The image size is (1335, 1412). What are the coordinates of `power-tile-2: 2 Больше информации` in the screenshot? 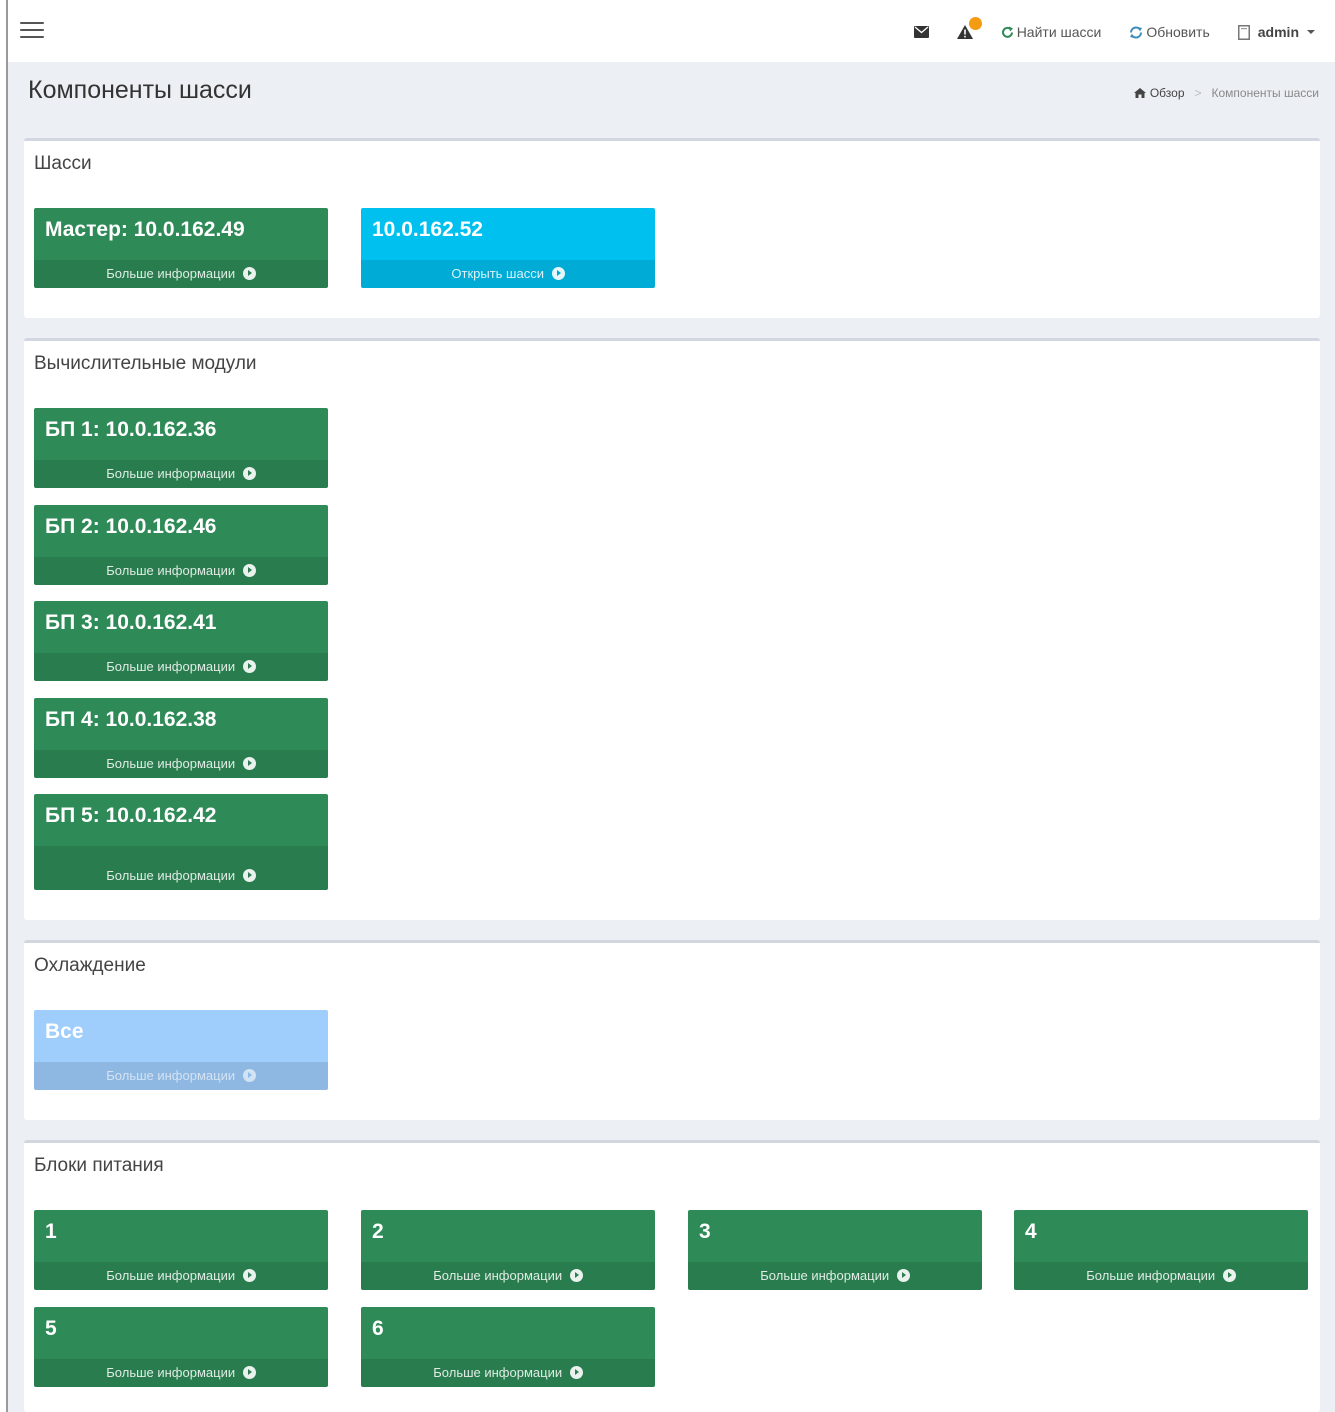 It's located at (508, 1250).